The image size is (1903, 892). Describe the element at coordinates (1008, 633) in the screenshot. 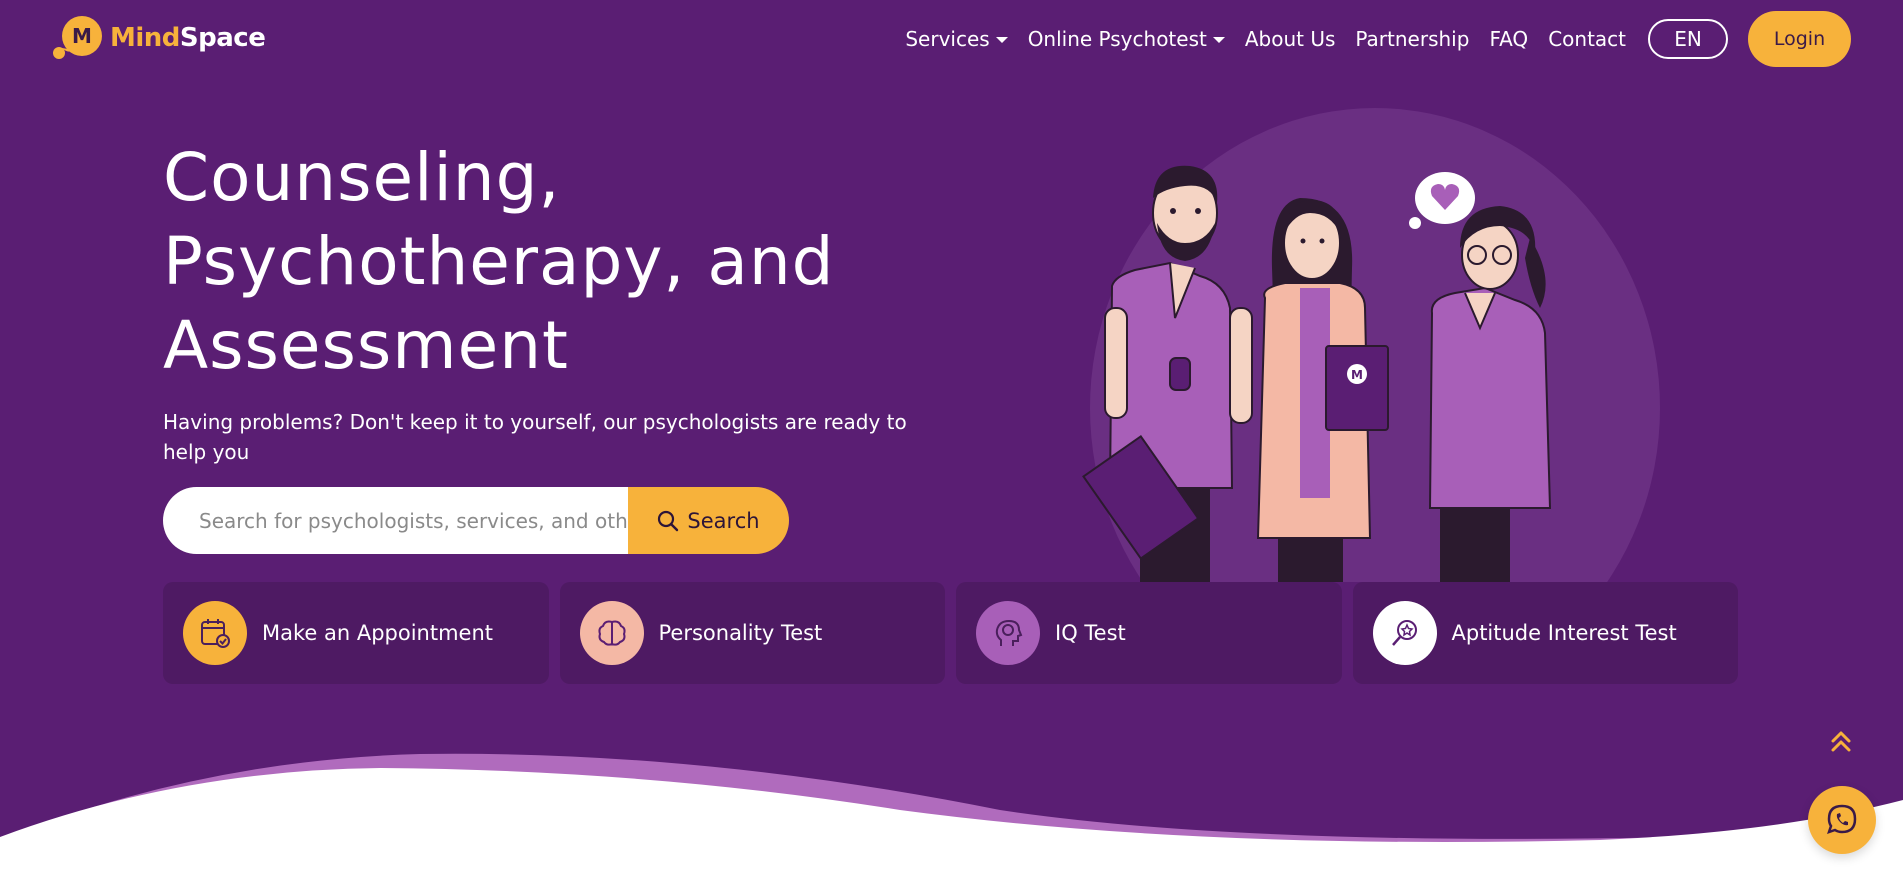

I see `head-brain-icon` at that location.